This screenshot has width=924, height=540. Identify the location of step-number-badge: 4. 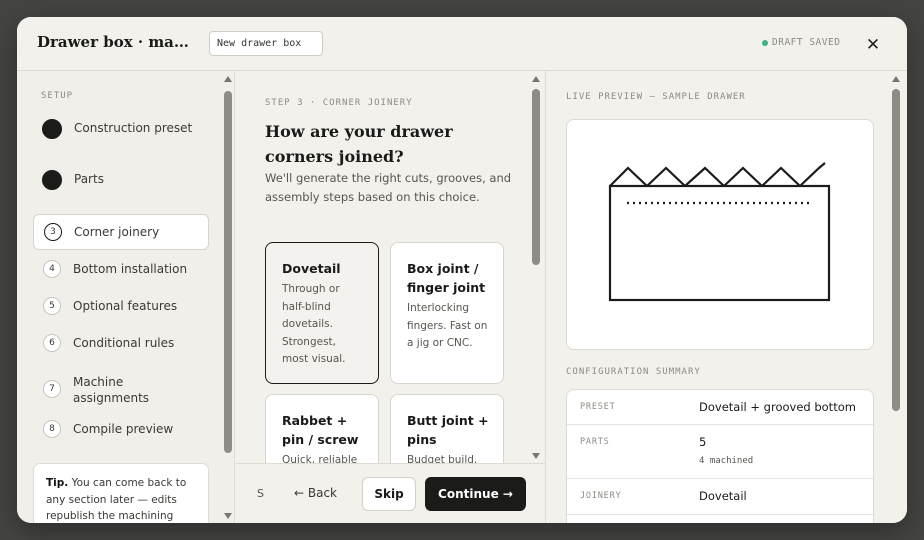
(52, 269).